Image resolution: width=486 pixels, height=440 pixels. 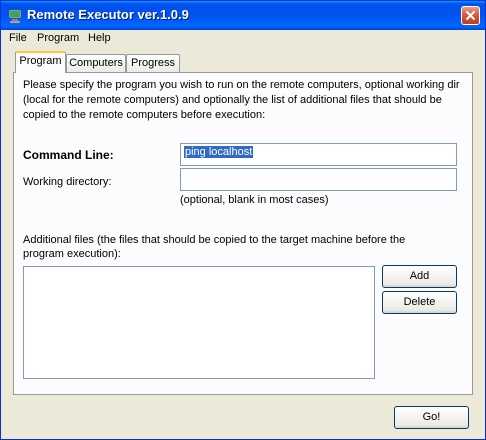 I want to click on working-directory-input, so click(x=318, y=179).